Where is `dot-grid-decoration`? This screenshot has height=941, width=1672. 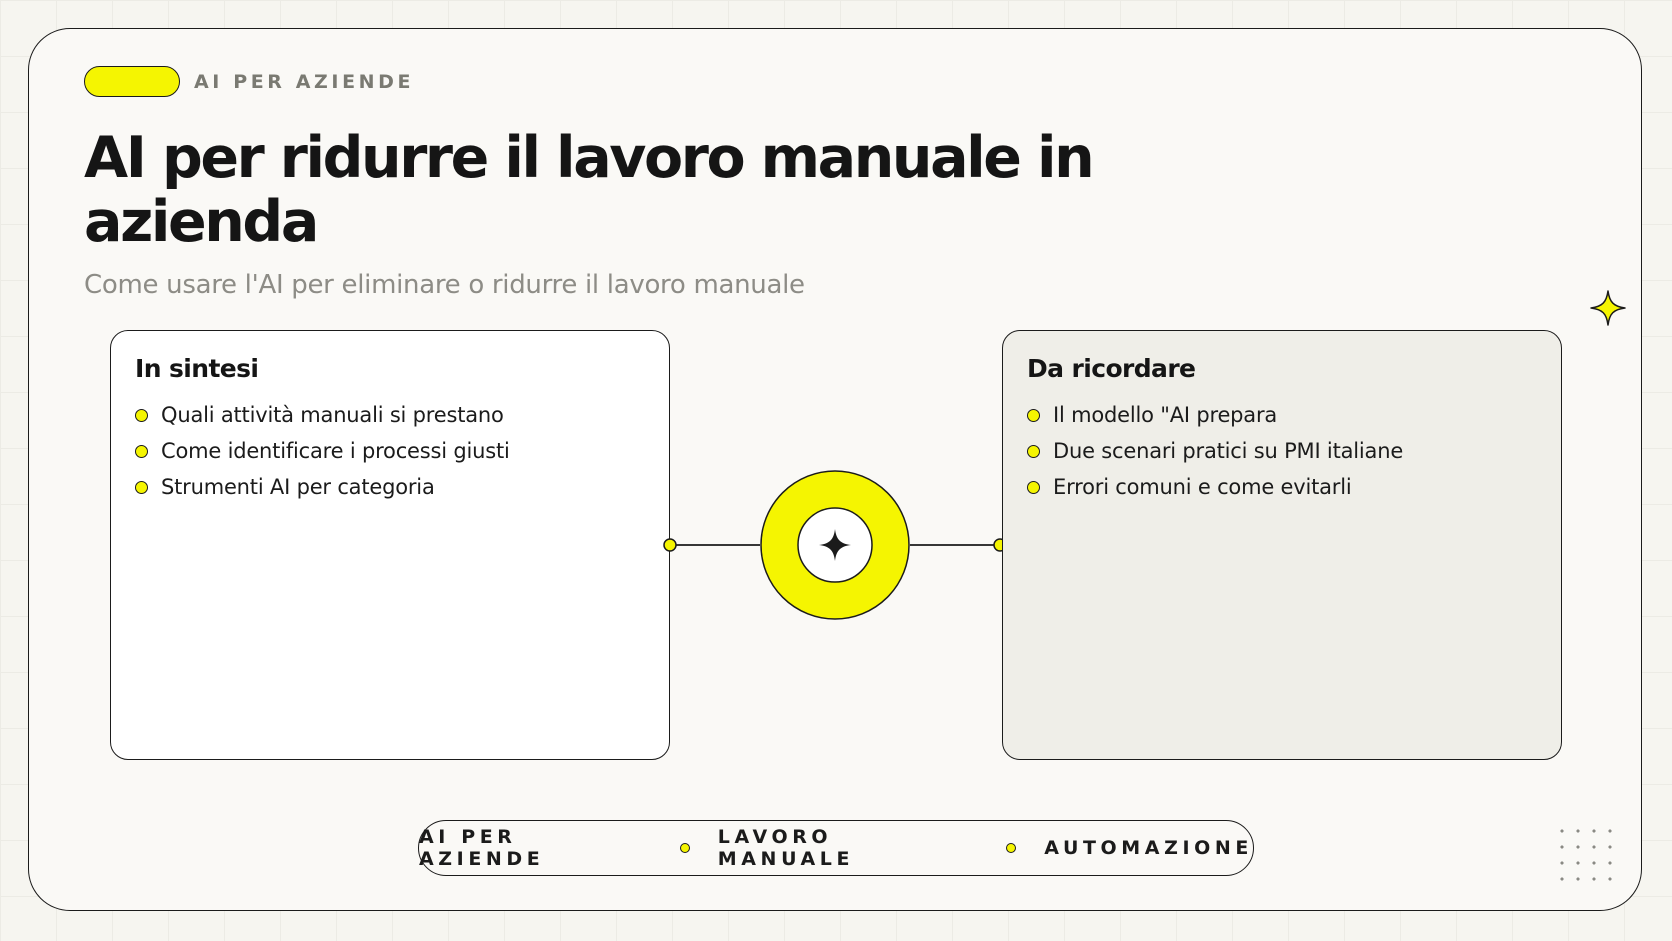
dot-grid-decoration is located at coordinates (1584, 853).